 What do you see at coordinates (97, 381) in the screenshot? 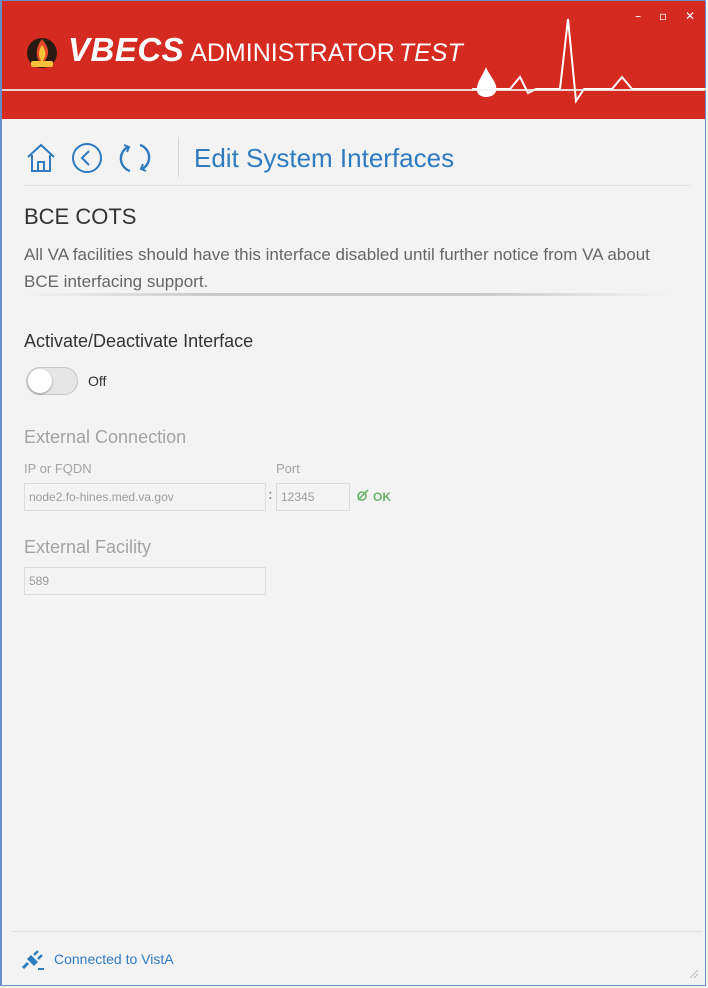
I see `toggle-state-text: Off` at bounding box center [97, 381].